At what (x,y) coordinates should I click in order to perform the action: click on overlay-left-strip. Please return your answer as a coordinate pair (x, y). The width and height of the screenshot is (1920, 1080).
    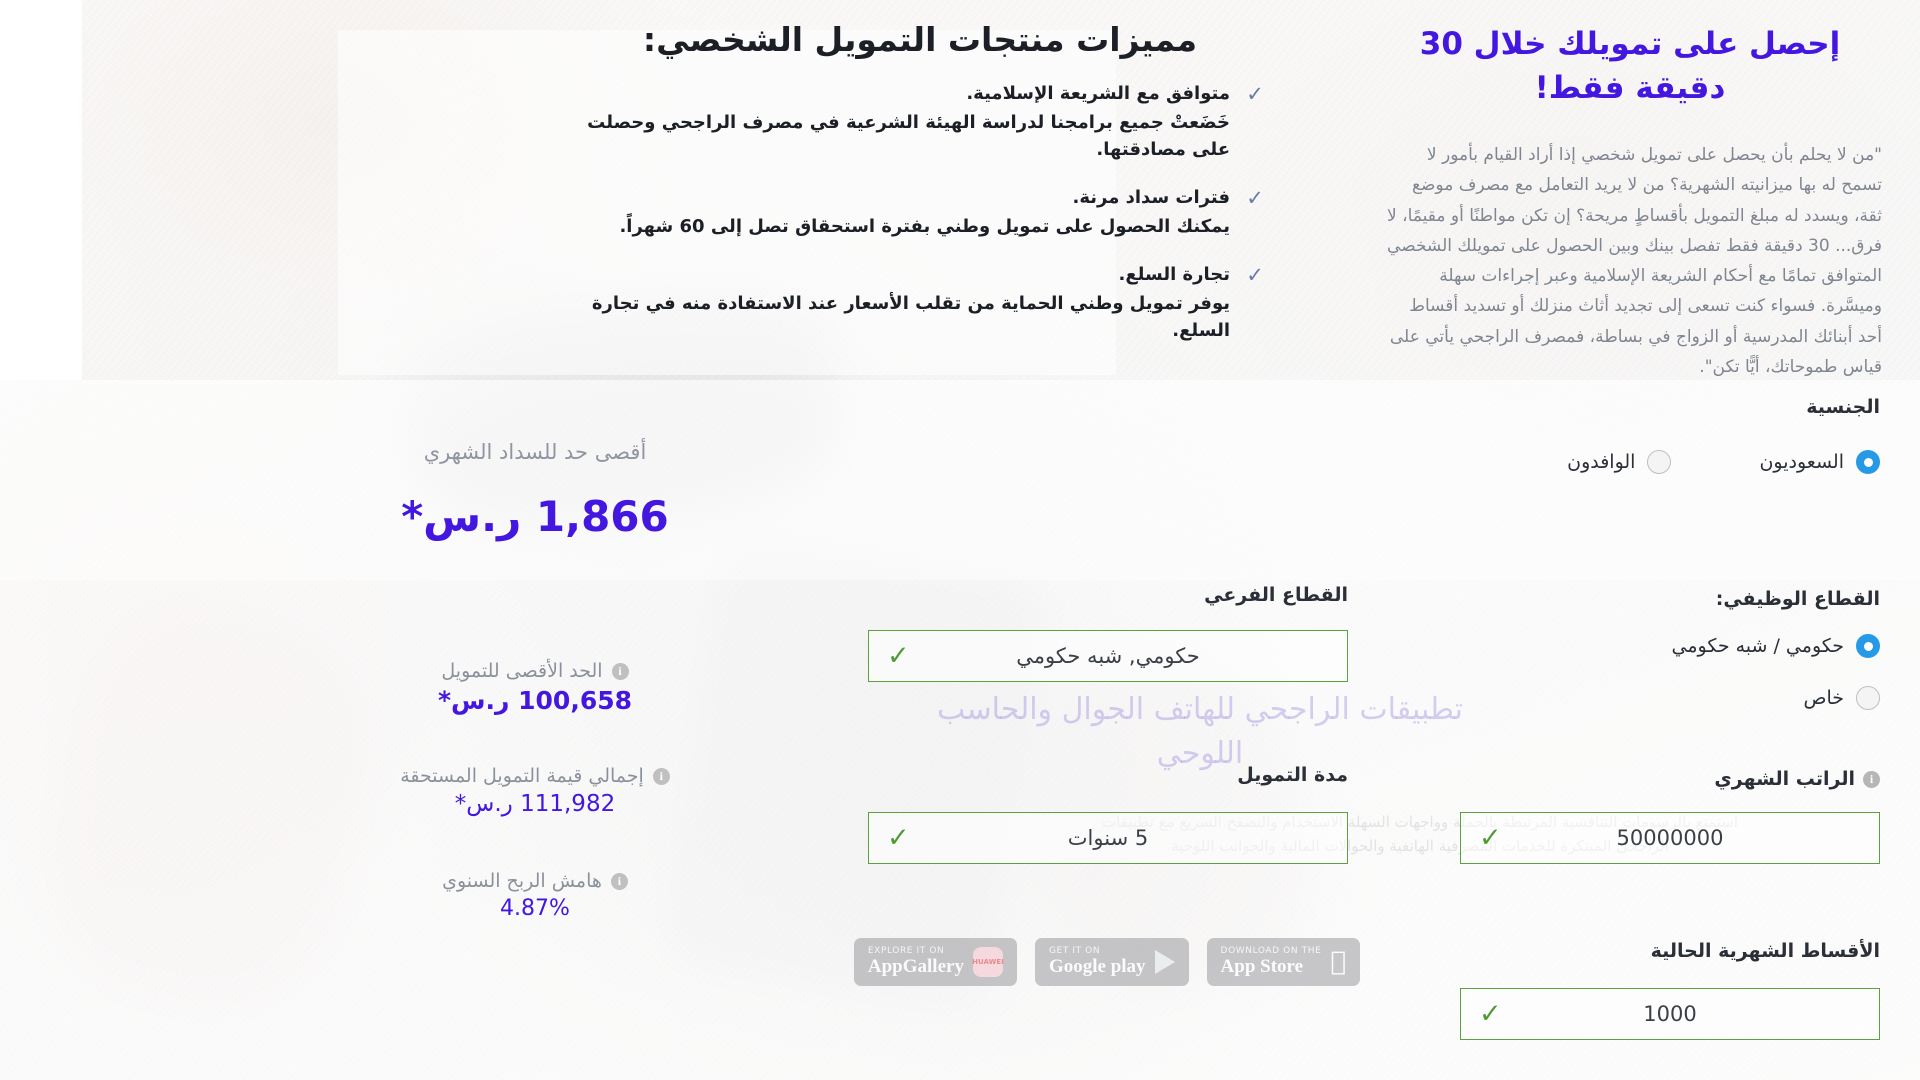
    Looking at the image, I should click on (41, 190).